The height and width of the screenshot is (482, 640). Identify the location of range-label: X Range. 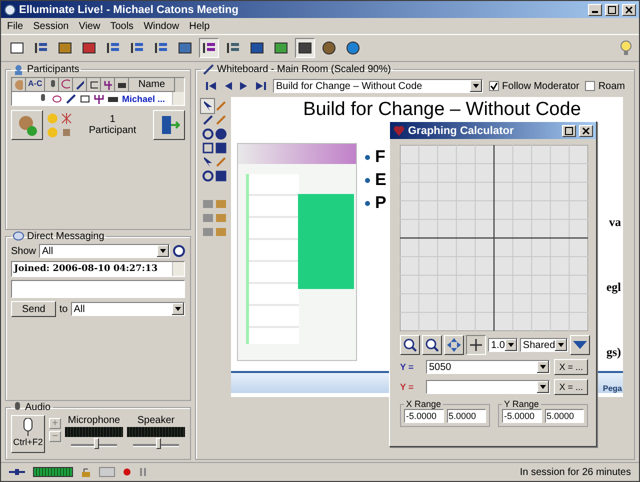
(423, 404).